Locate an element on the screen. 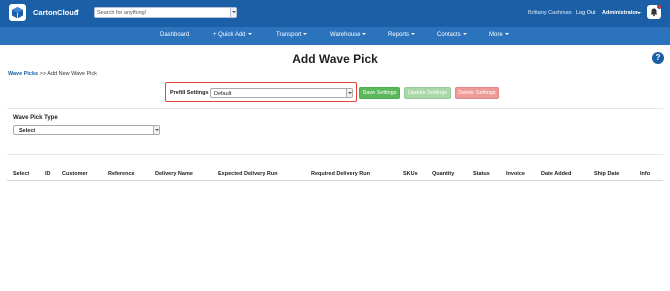 The image size is (670, 291). nav-label: Dashboard is located at coordinates (175, 35).